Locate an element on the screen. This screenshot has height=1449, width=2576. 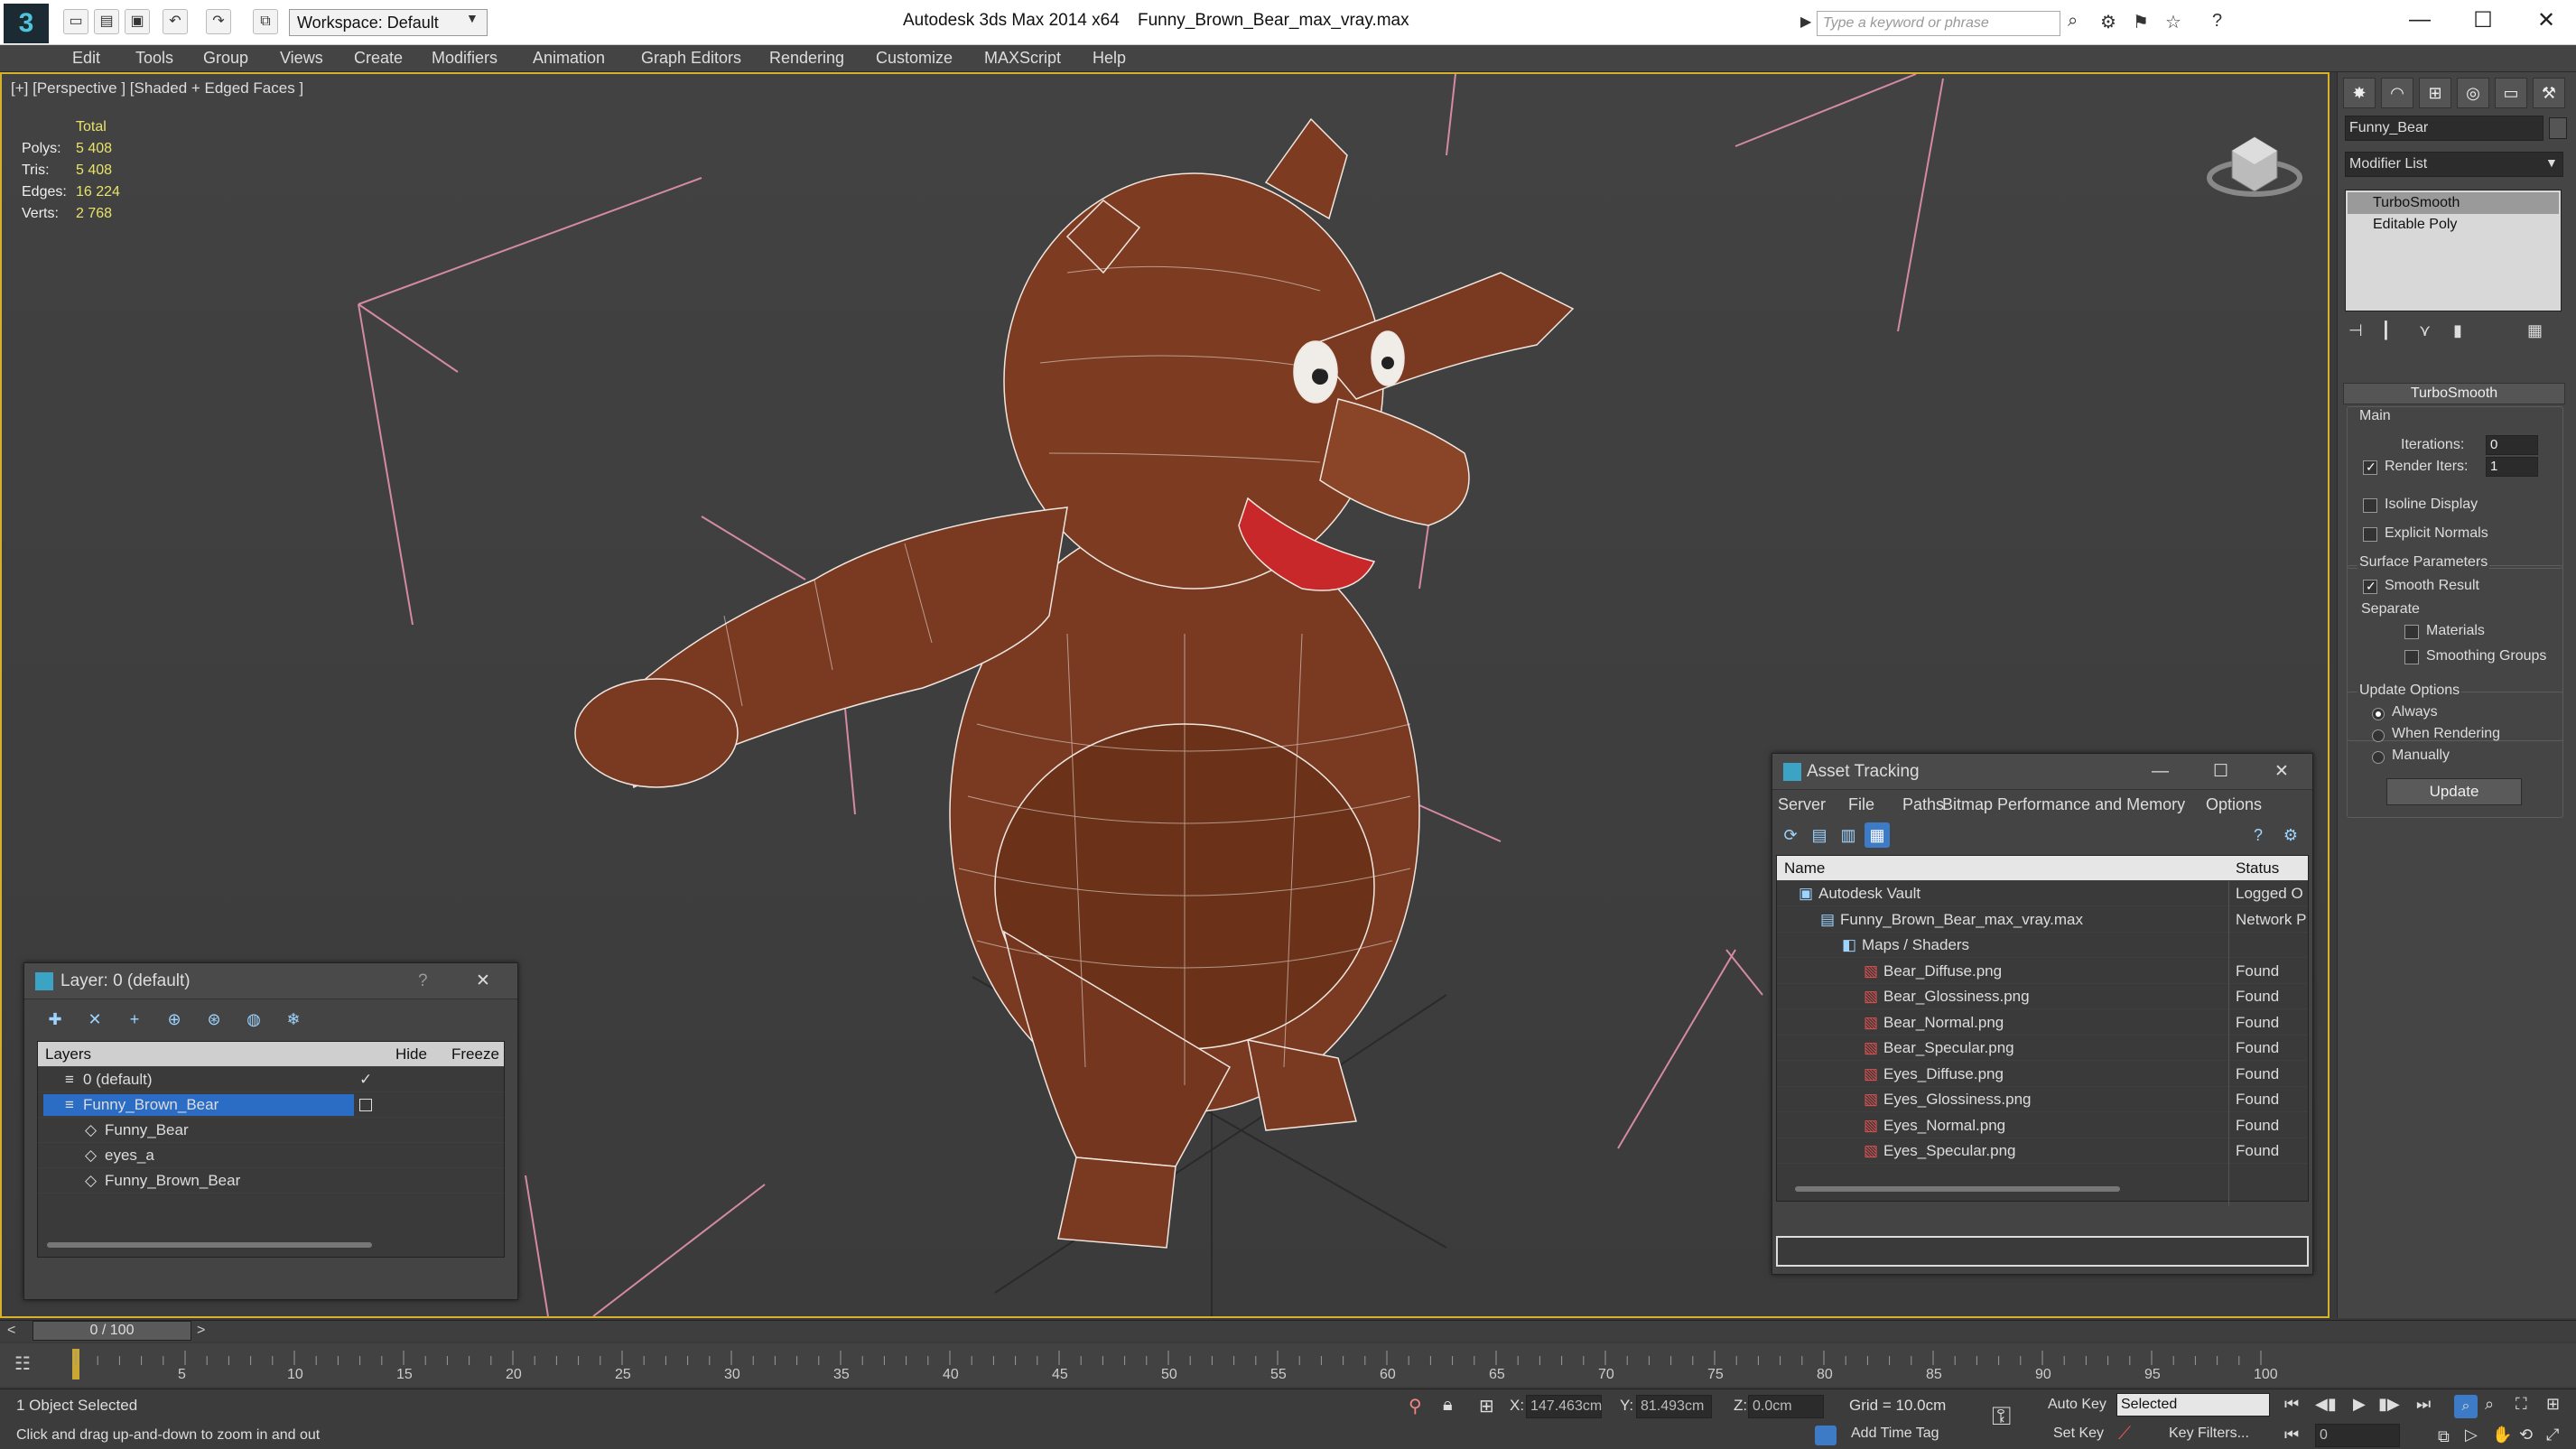
transform-mode-icon: ⊞ is located at coordinates (1486, 1406).